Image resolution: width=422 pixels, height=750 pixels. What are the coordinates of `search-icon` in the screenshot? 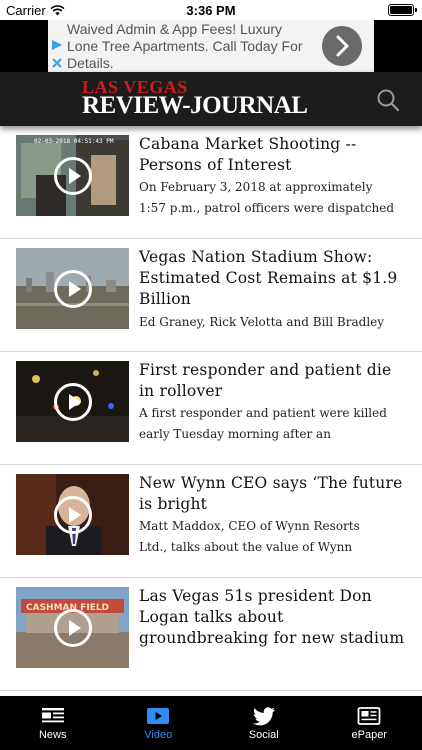 It's located at (388, 100).